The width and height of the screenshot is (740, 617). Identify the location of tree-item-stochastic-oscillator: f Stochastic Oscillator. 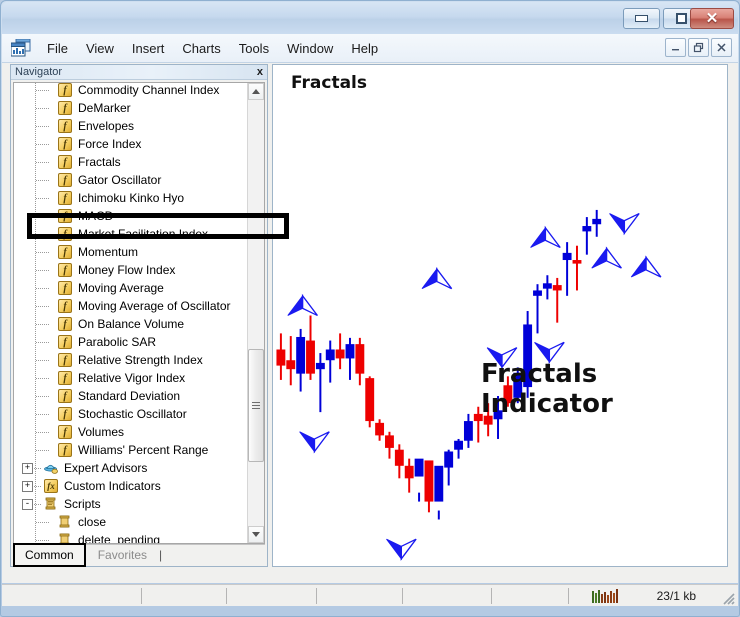
(130, 414).